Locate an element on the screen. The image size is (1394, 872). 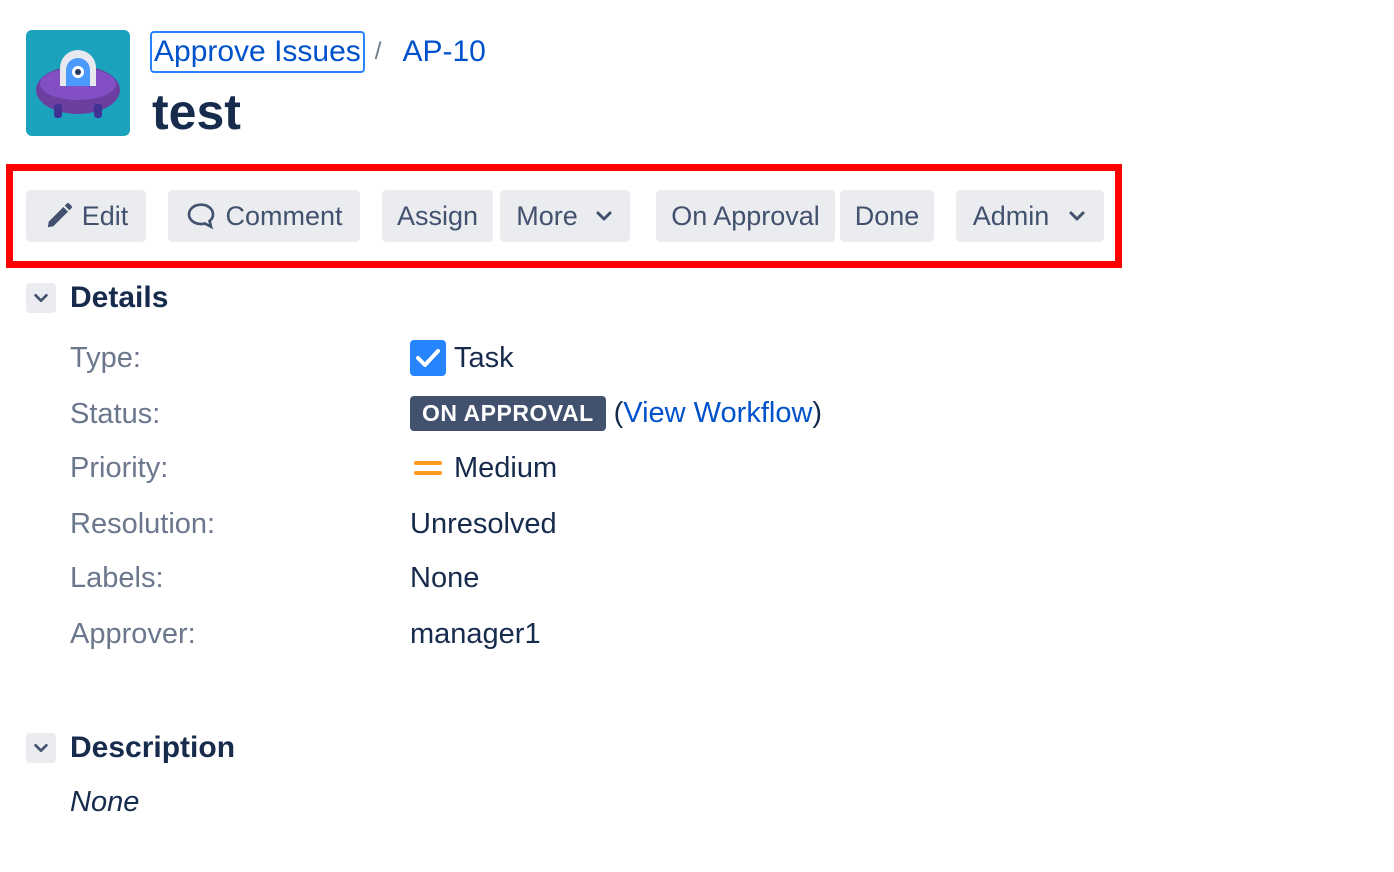
status-lozenge: ON APPROVAL is located at coordinates (508, 413).